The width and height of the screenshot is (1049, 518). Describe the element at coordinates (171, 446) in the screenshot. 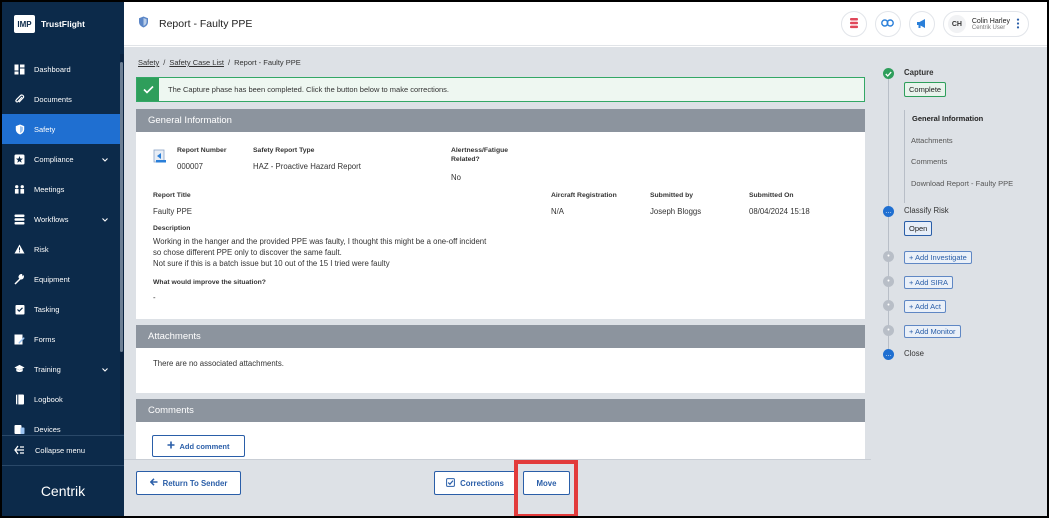

I see `plus-icon` at that location.